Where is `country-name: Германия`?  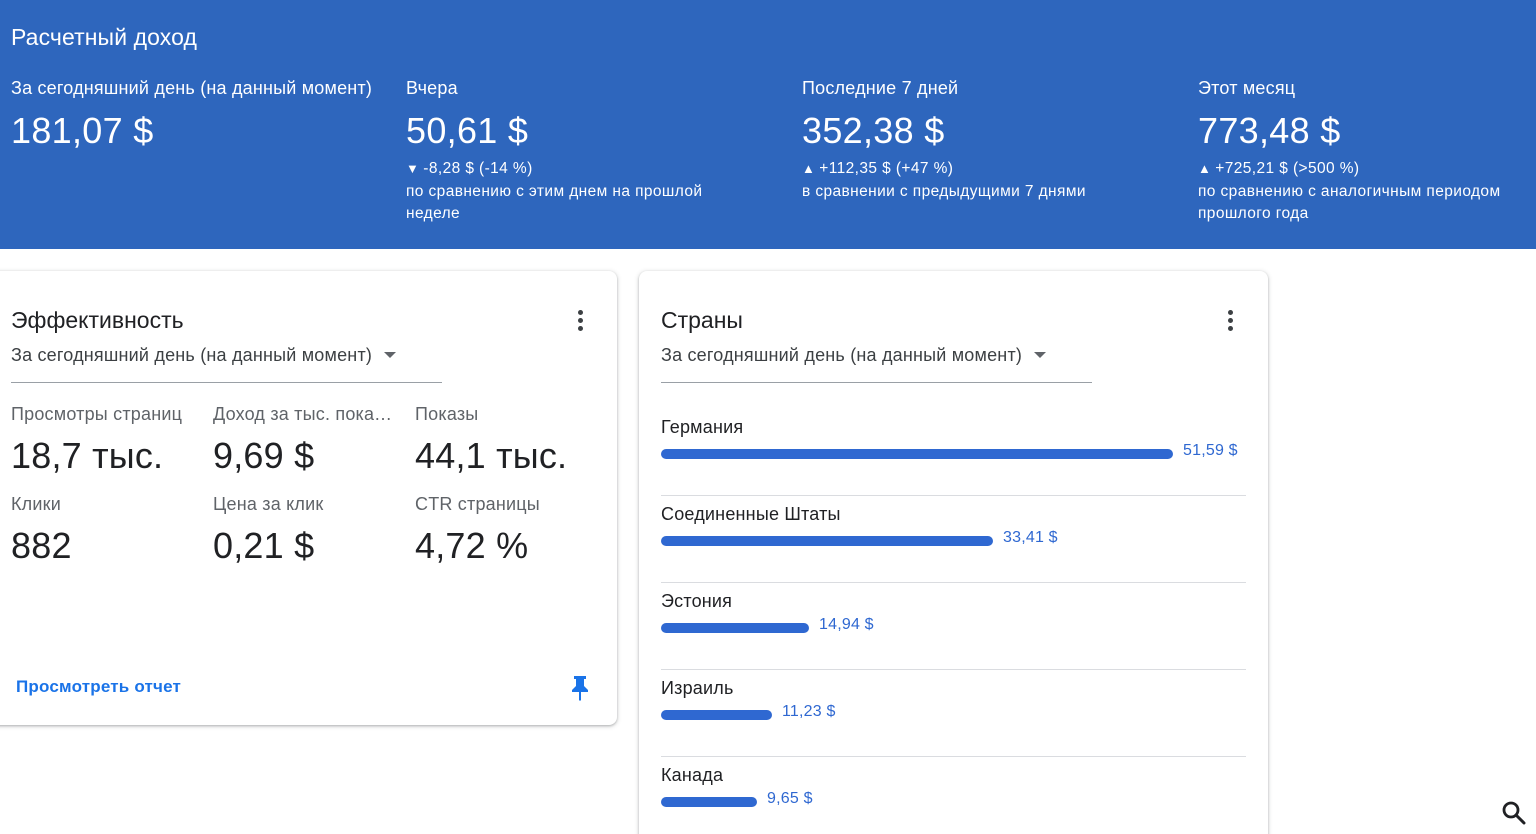
country-name: Германия is located at coordinates (702, 427).